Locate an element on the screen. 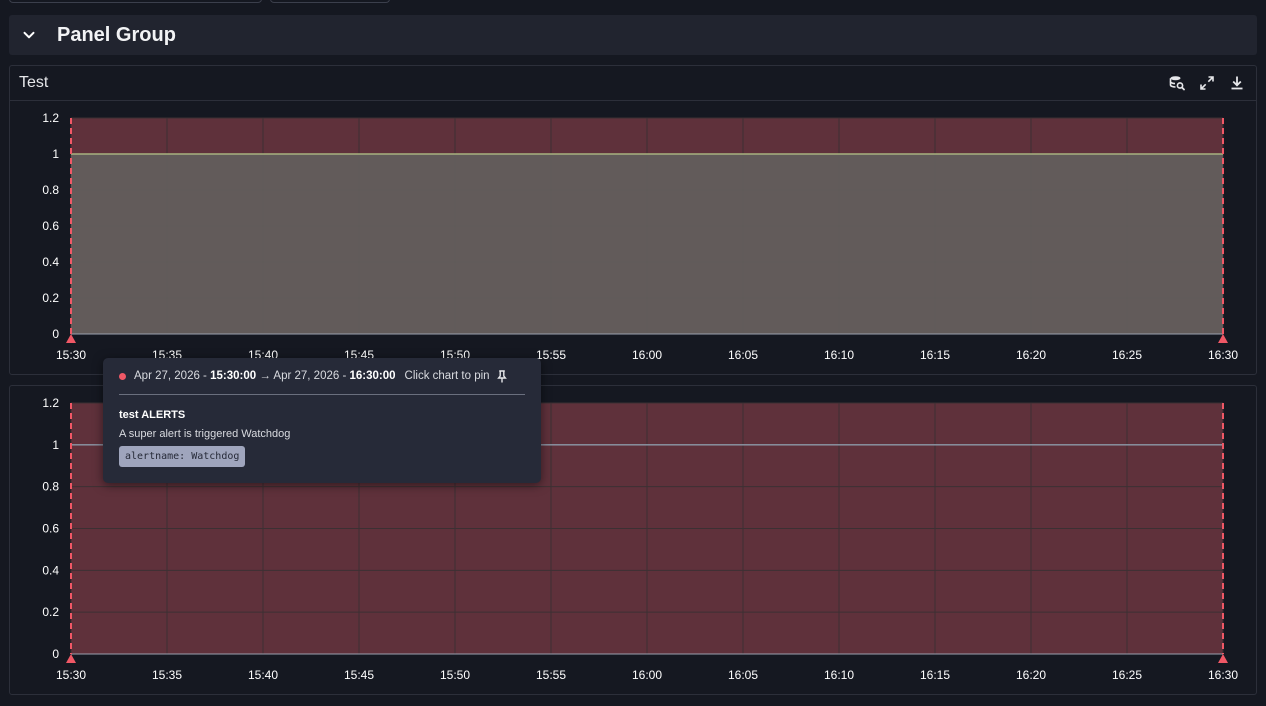 The width and height of the screenshot is (1266, 706). download-icon is located at coordinates (1237, 83).